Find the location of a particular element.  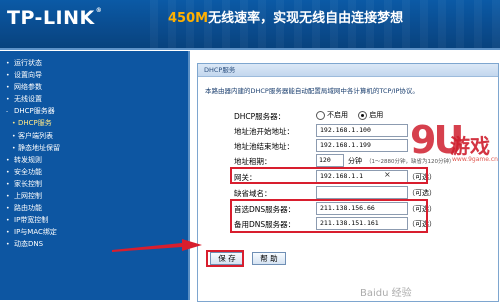

sidebar-item-label: 设置向导 is located at coordinates (28, 75).